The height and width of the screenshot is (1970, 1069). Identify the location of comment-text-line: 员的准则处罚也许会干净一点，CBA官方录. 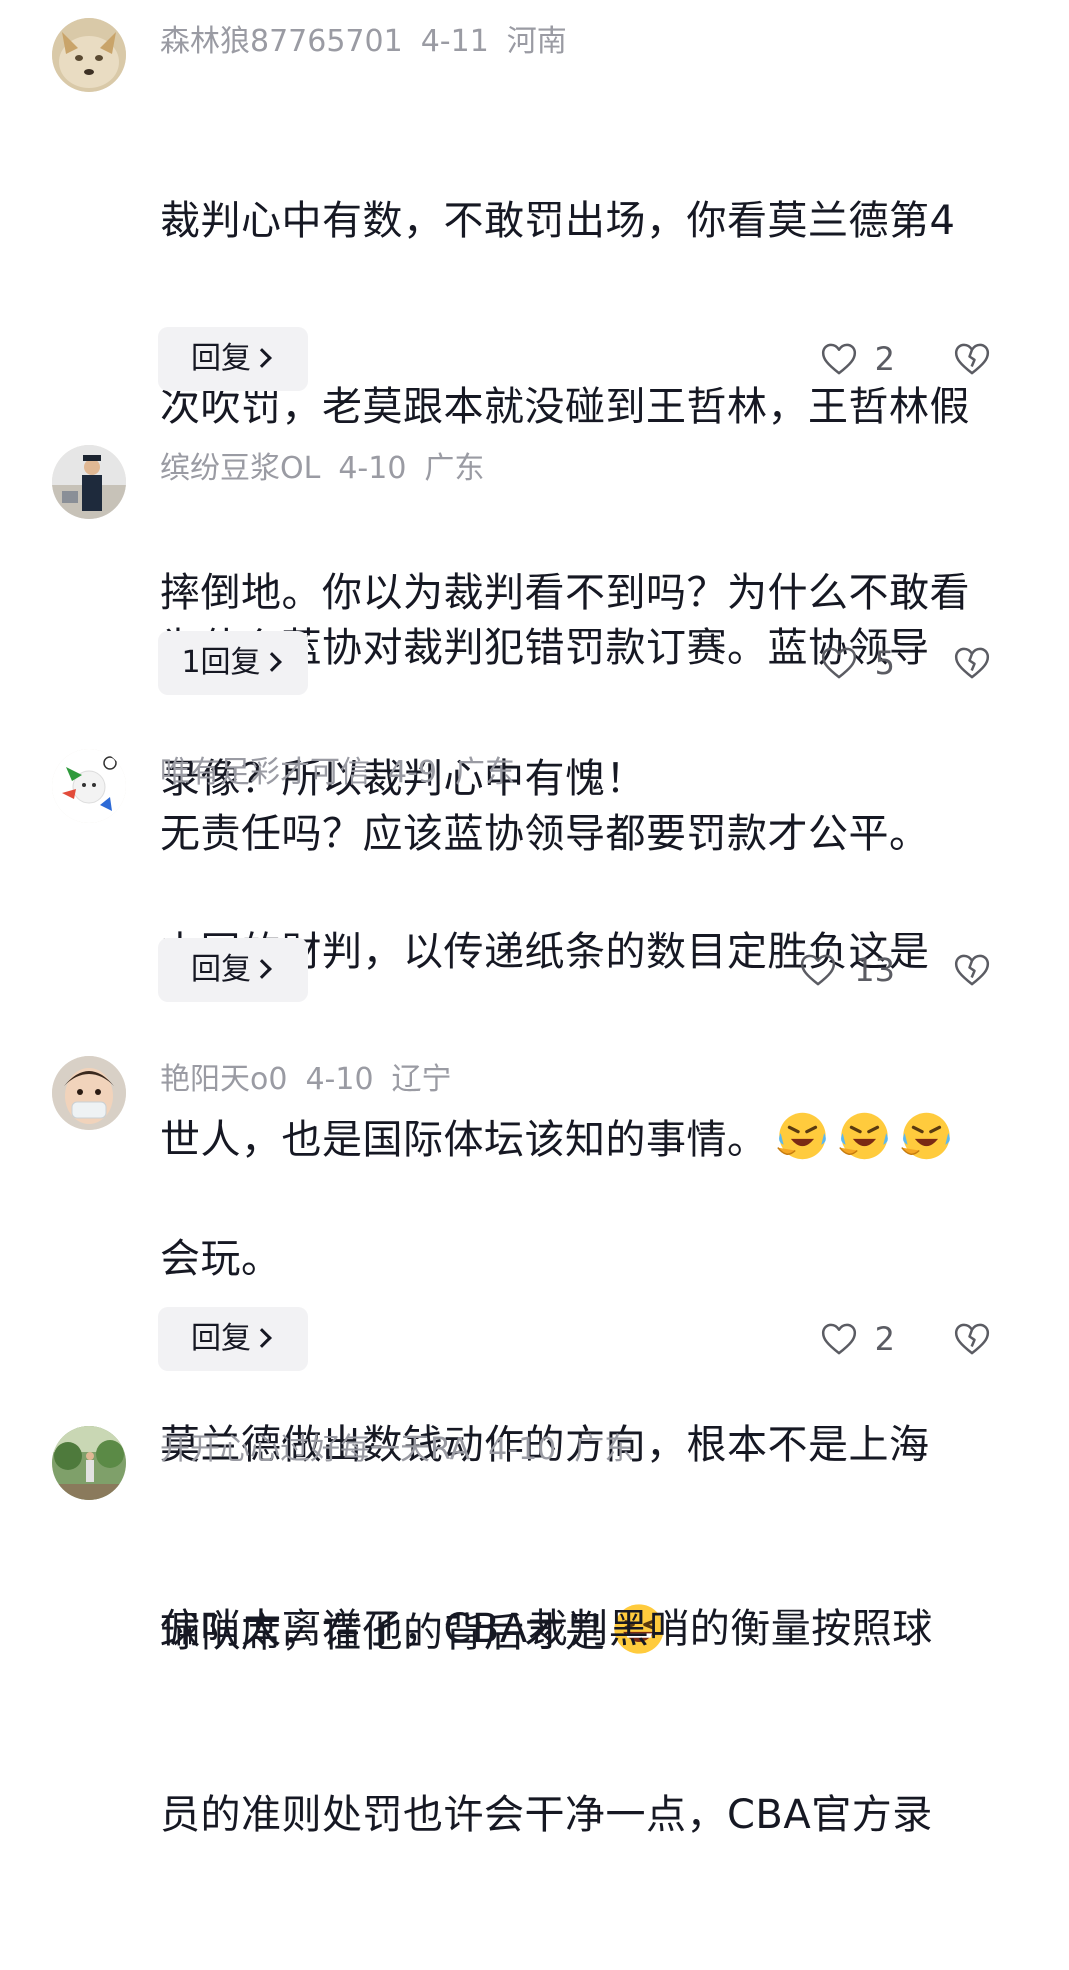
(546, 1815).